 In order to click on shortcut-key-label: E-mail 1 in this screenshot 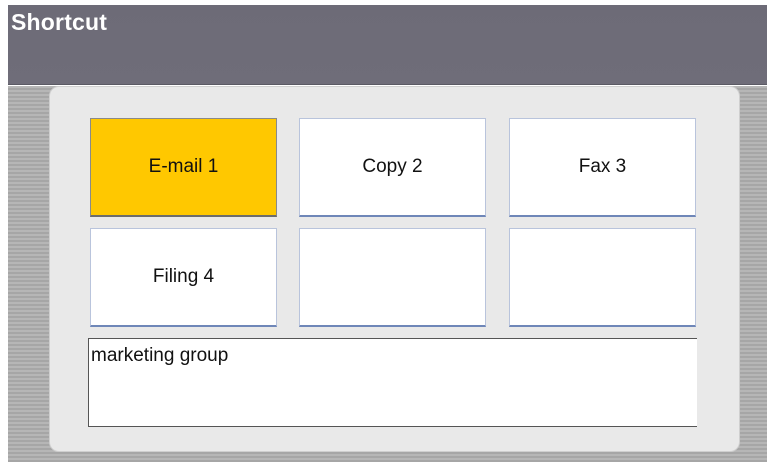, I will do `click(183, 166)`.